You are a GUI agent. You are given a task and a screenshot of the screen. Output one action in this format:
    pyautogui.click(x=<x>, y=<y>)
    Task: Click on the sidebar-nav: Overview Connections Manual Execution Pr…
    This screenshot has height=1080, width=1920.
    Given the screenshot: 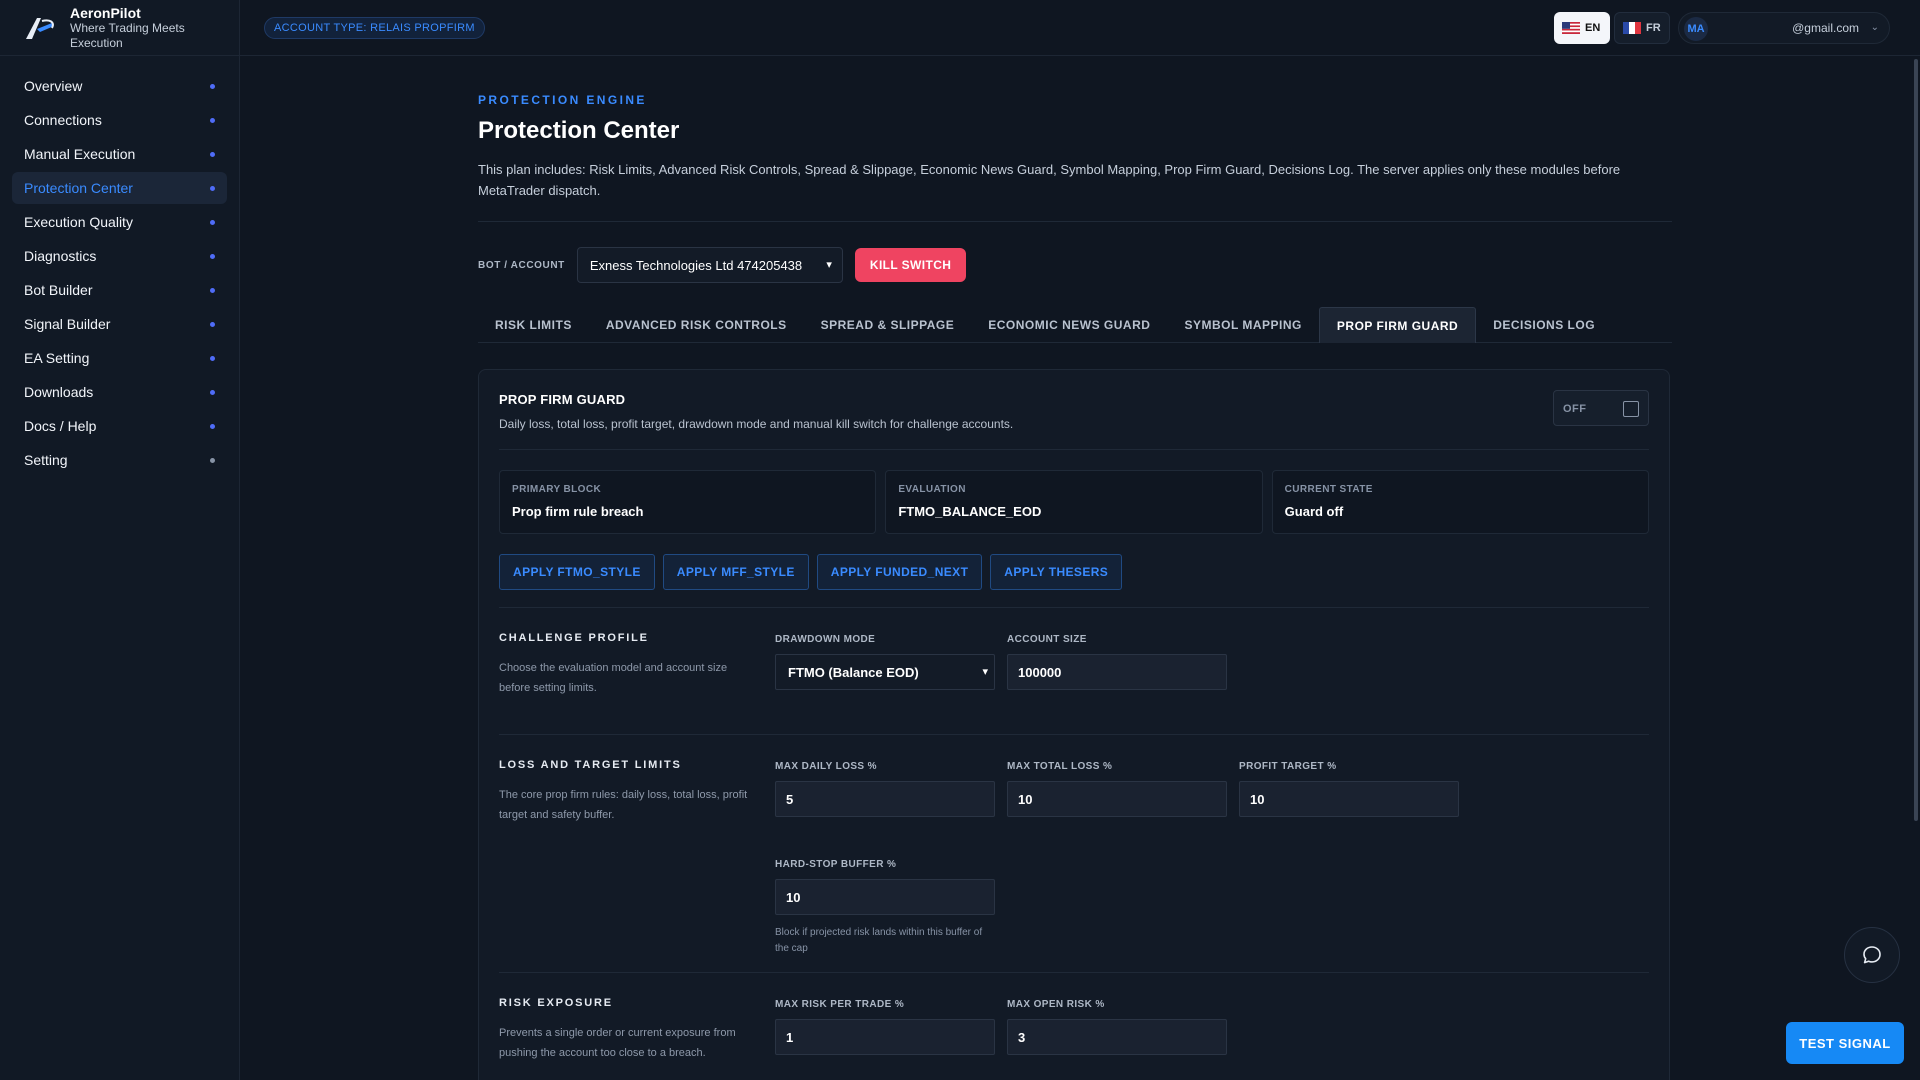 What is the action you would take?
    pyautogui.click(x=119, y=266)
    